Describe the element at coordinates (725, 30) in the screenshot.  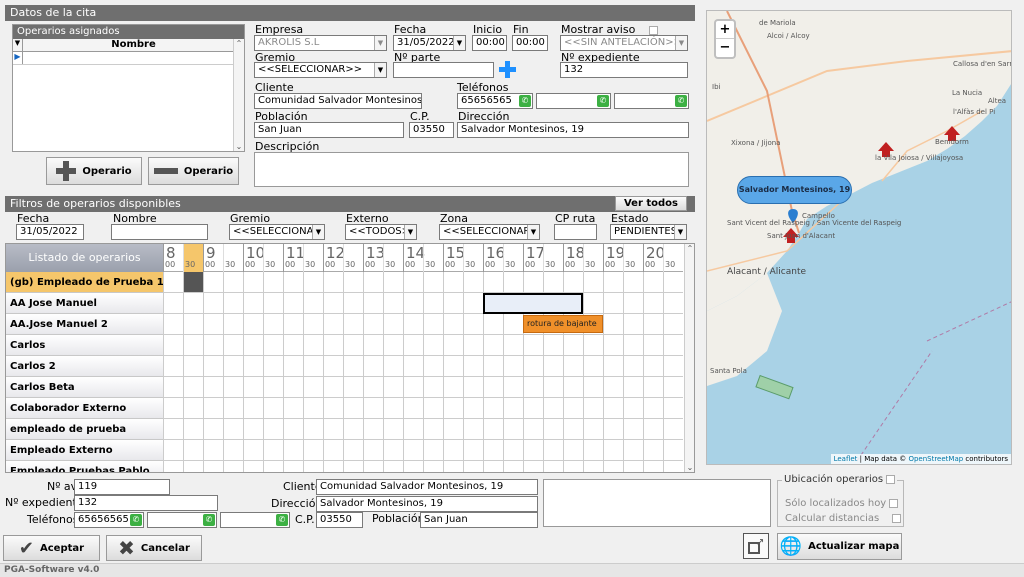
I see `zoom-in-button: +` at that location.